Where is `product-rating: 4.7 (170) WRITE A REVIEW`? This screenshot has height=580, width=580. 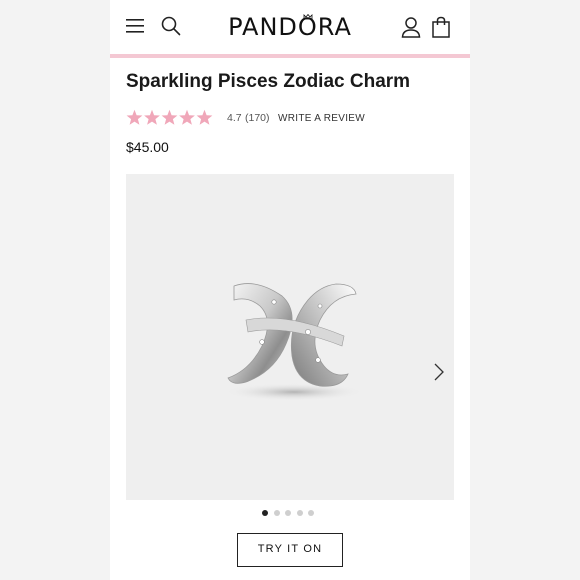
product-rating: 4.7 (170) WRITE A REVIEW is located at coordinates (291, 119).